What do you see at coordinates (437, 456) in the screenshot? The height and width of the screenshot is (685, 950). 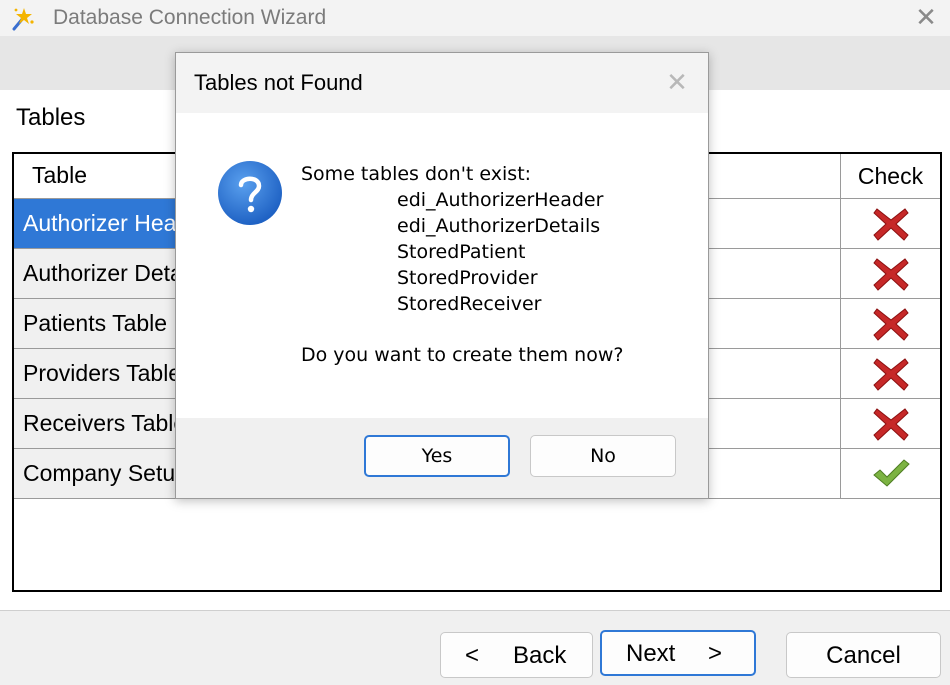 I see `yes-button: Yes` at bounding box center [437, 456].